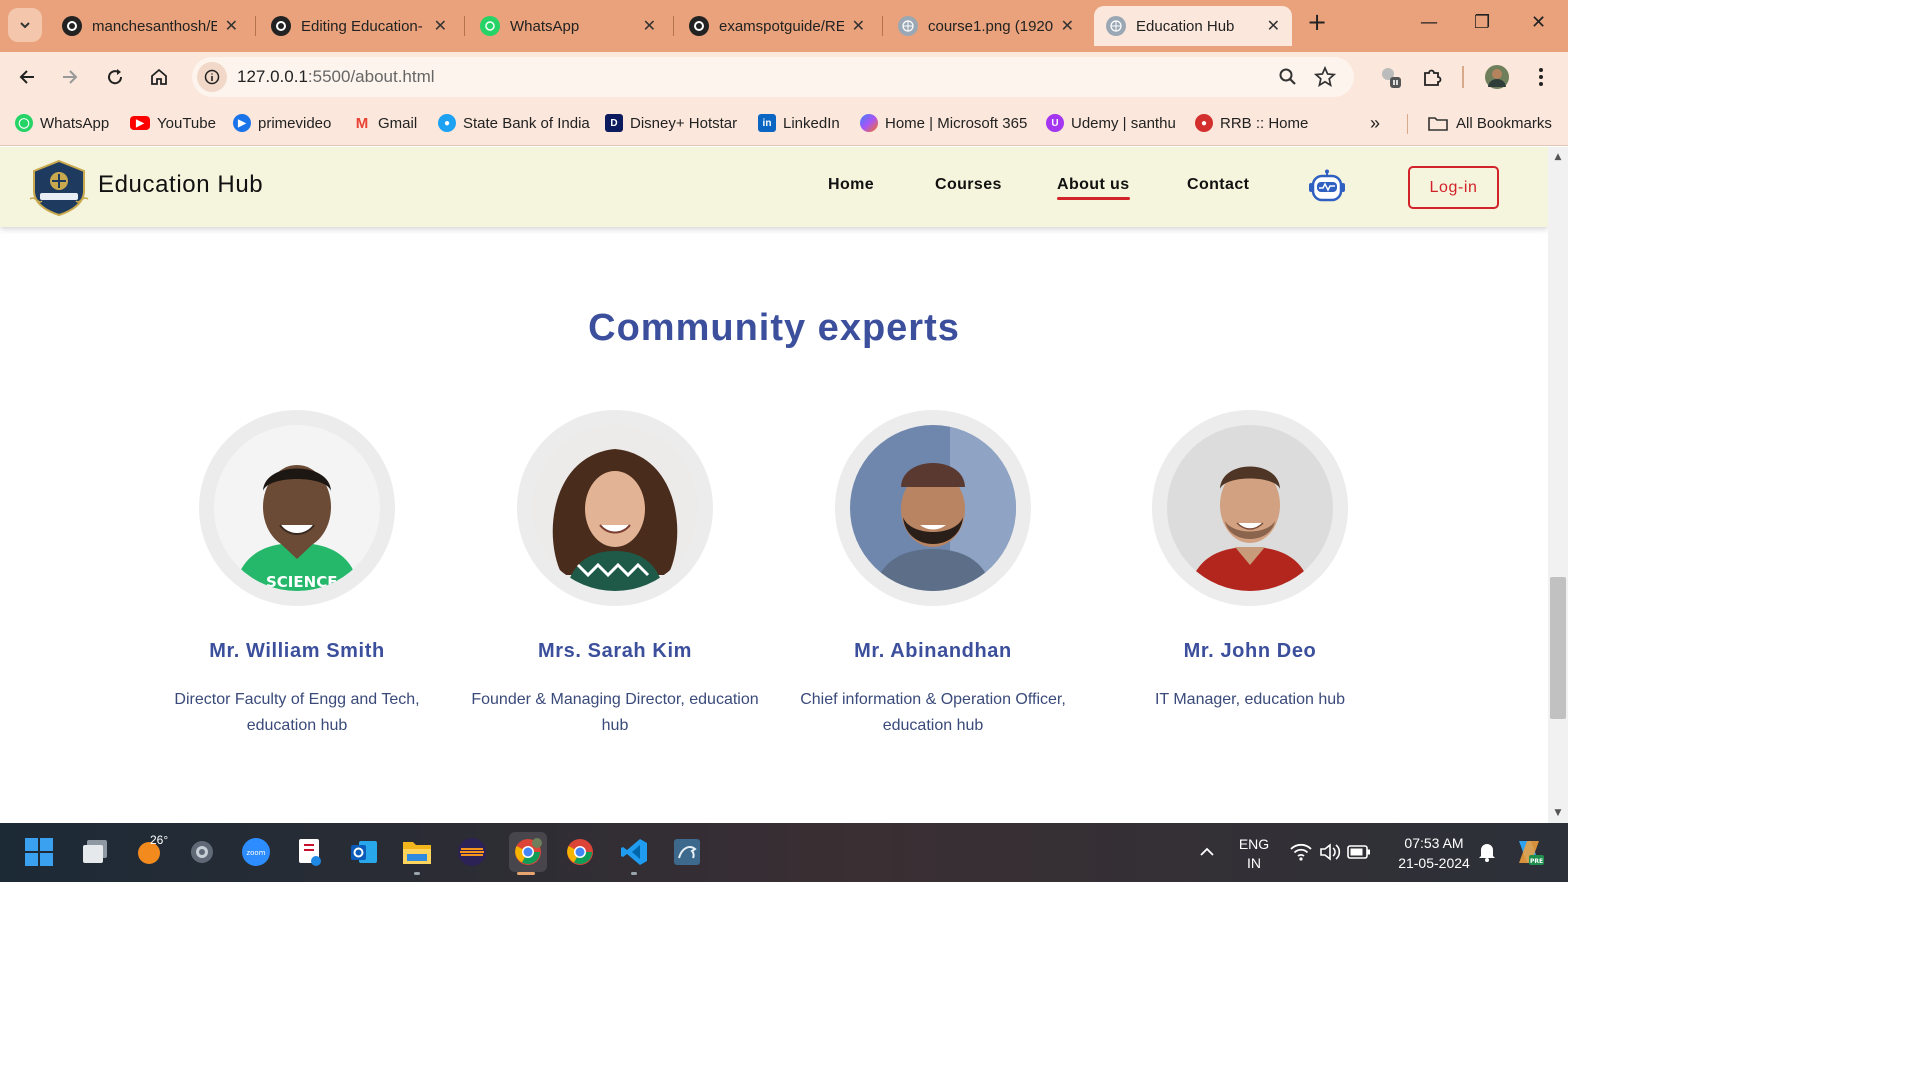  I want to click on language-secondary: IN, so click(1254, 863).